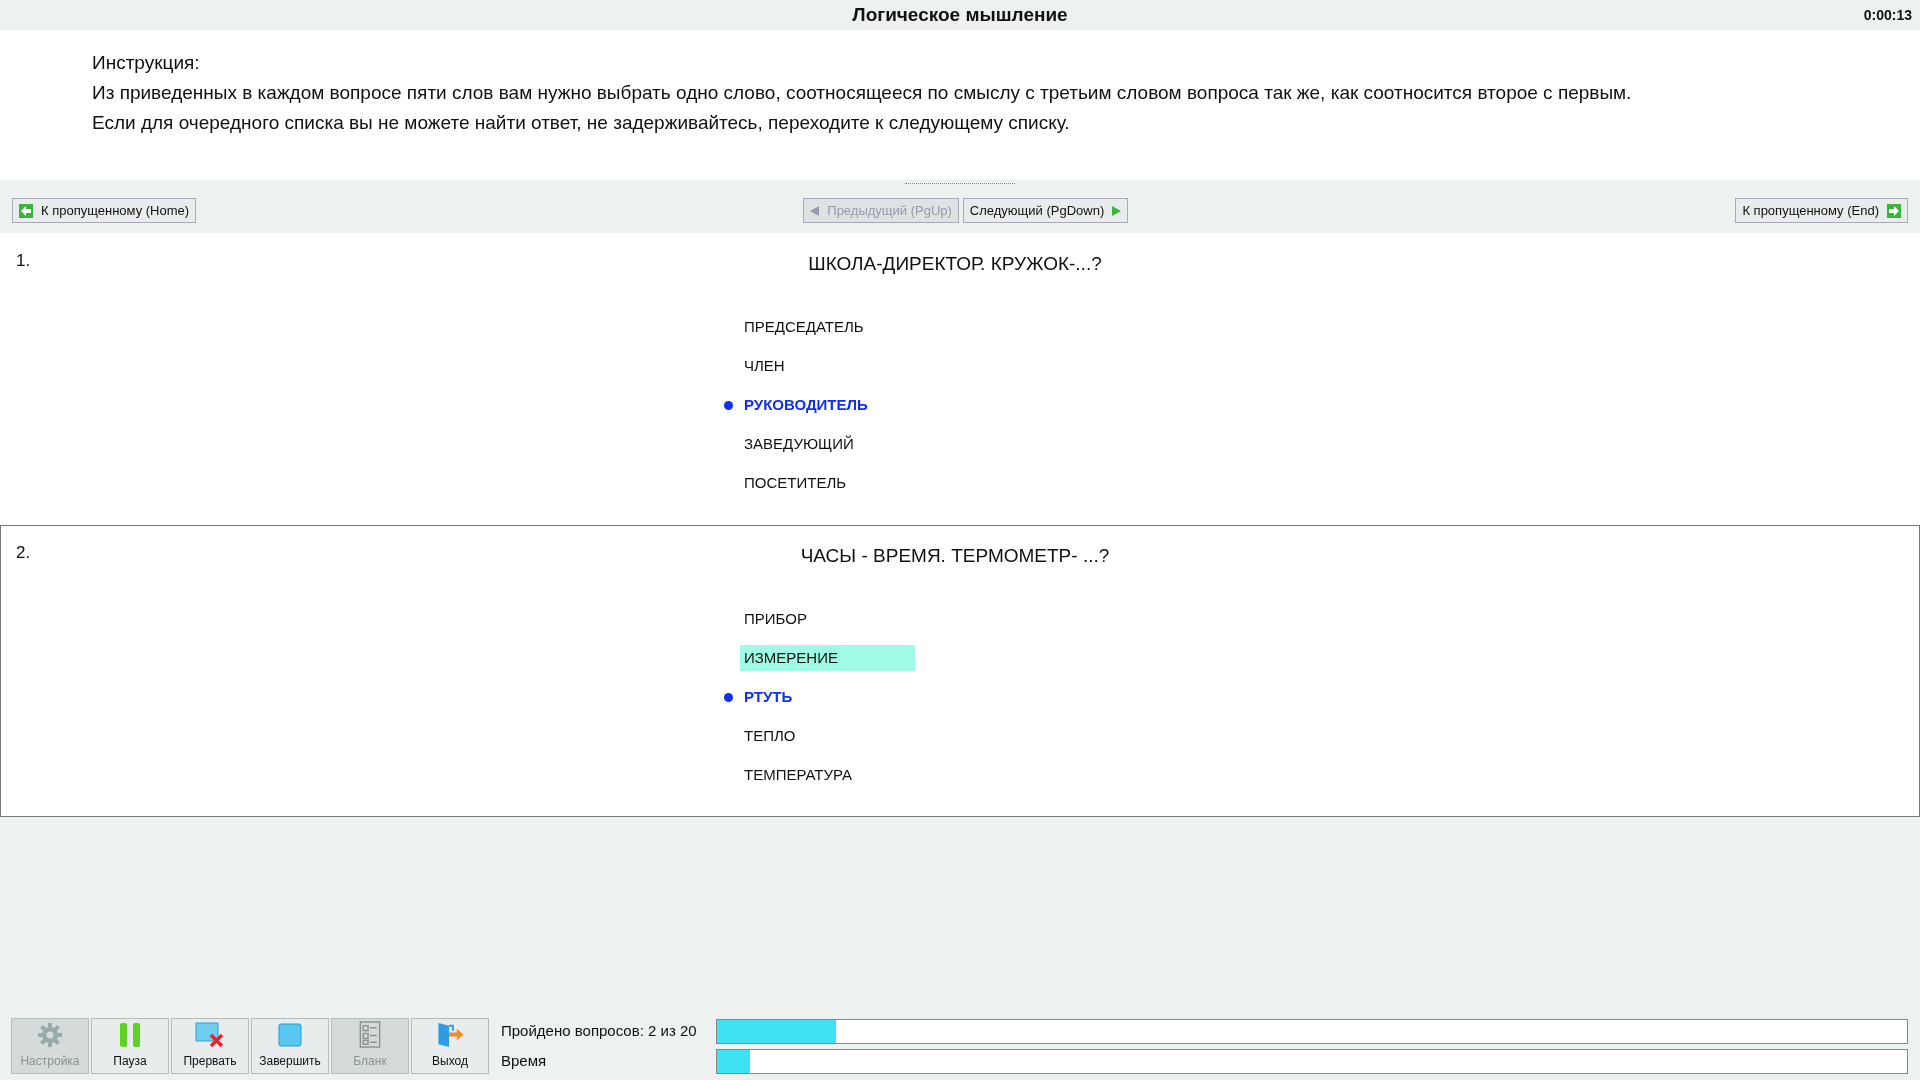 This screenshot has width=1920, height=1080. I want to click on question-number: 1., so click(23, 261).